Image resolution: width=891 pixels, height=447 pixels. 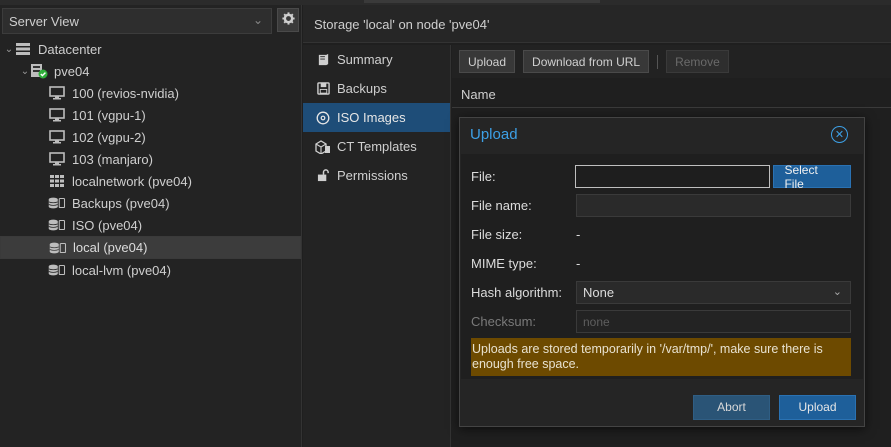 What do you see at coordinates (323, 59) in the screenshot?
I see `book-icon` at bounding box center [323, 59].